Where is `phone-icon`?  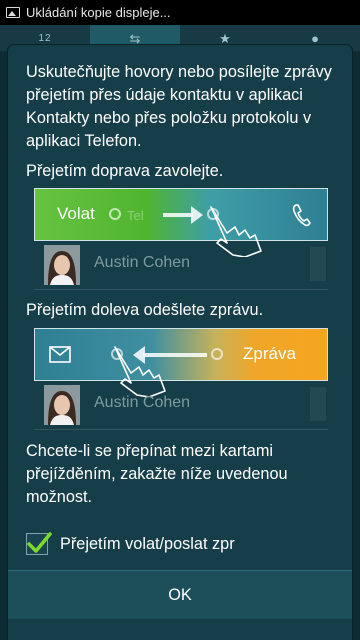 phone-icon is located at coordinates (301, 215).